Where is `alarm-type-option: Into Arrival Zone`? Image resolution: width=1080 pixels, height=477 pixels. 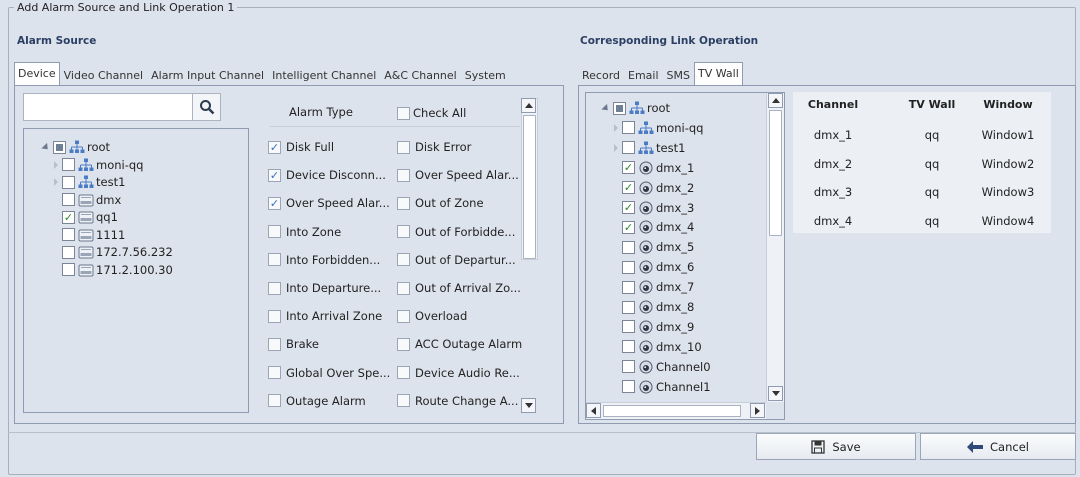
alarm-type-option: Into Arrival Zone is located at coordinates (325, 316).